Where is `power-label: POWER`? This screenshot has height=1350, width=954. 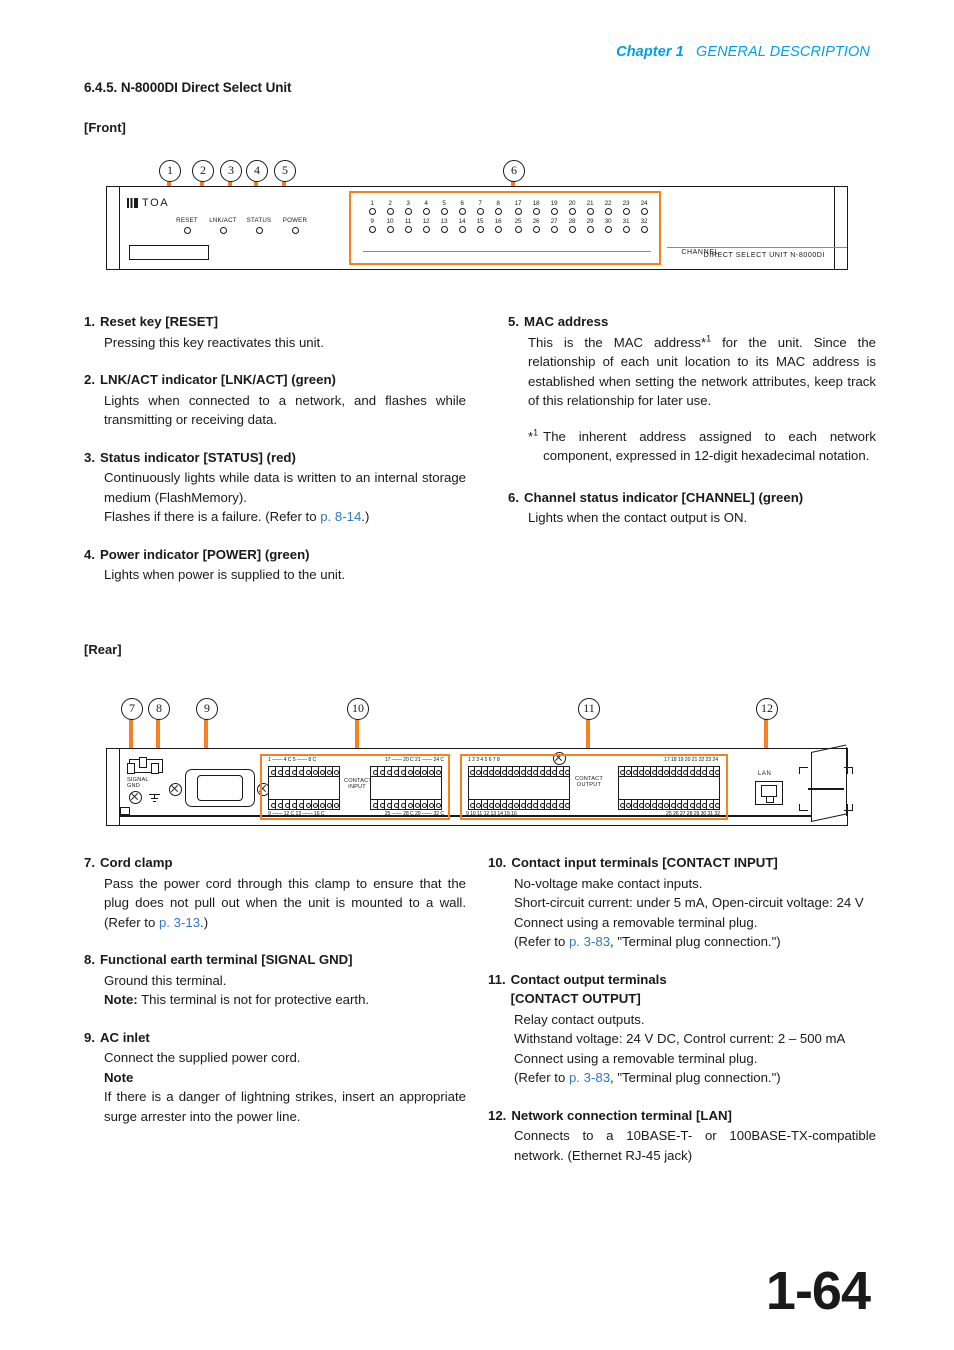 power-label: POWER is located at coordinates (295, 220).